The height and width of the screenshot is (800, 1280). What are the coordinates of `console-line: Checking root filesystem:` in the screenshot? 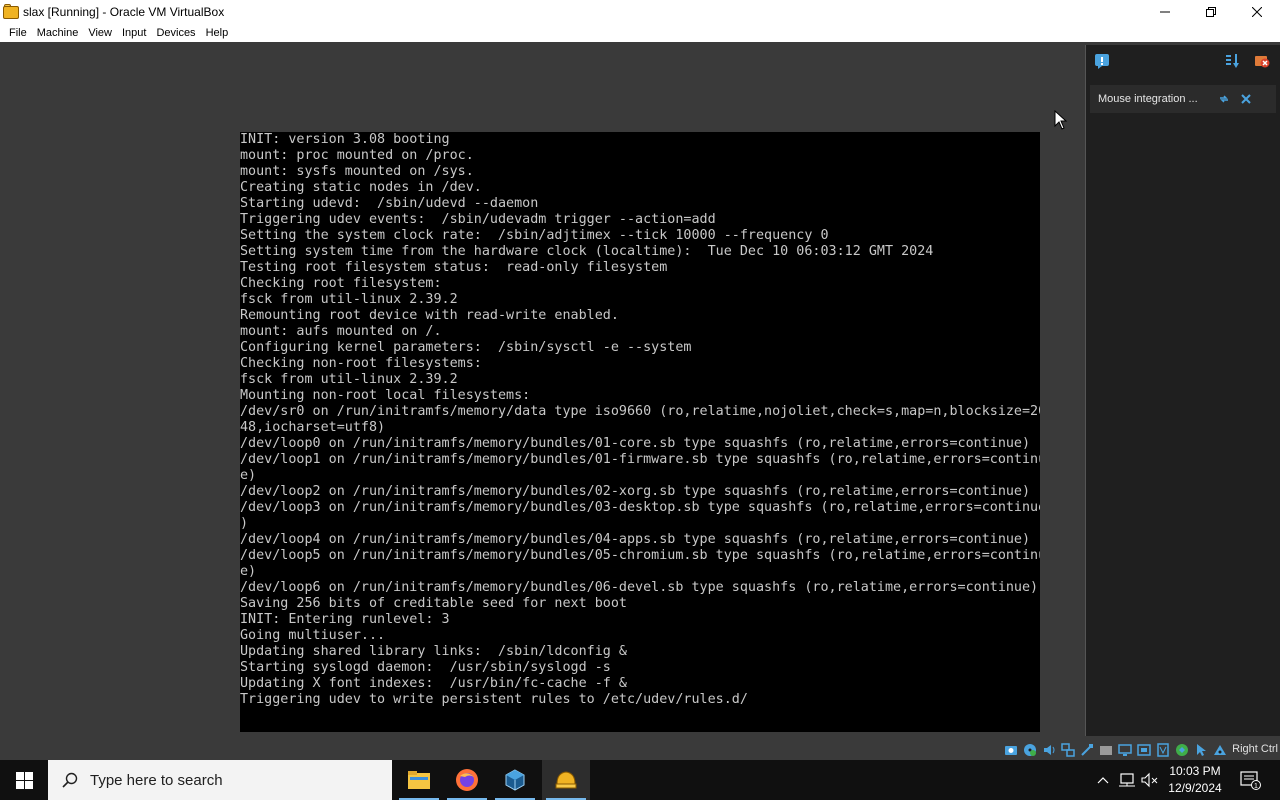 It's located at (341, 283).